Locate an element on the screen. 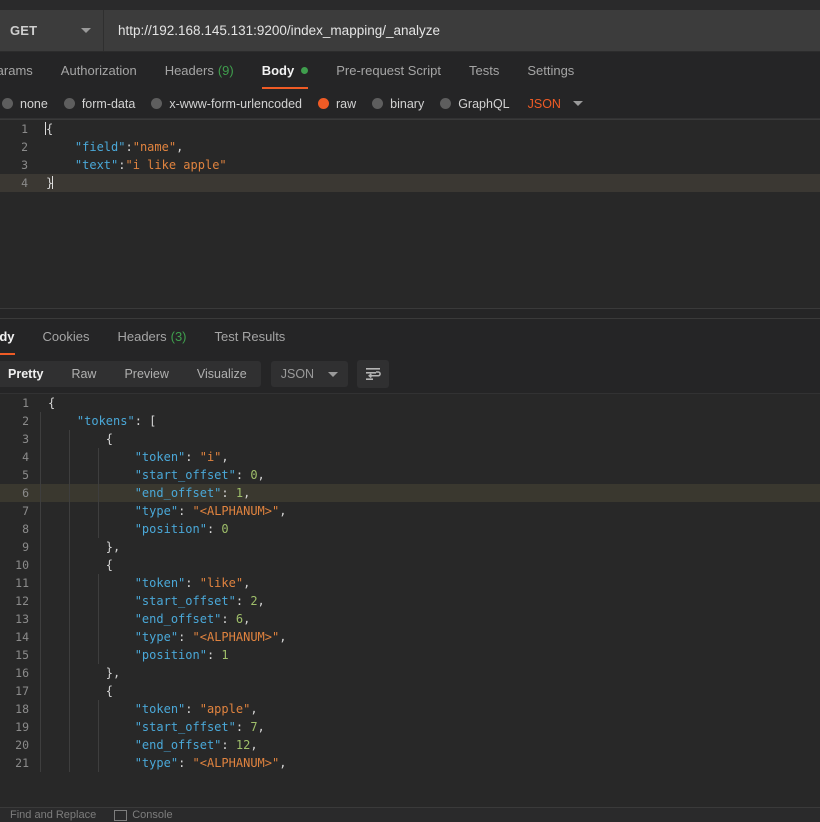 Image resolution: width=820 pixels, height=822 pixels. line-number: 4 is located at coordinates (24, 183).